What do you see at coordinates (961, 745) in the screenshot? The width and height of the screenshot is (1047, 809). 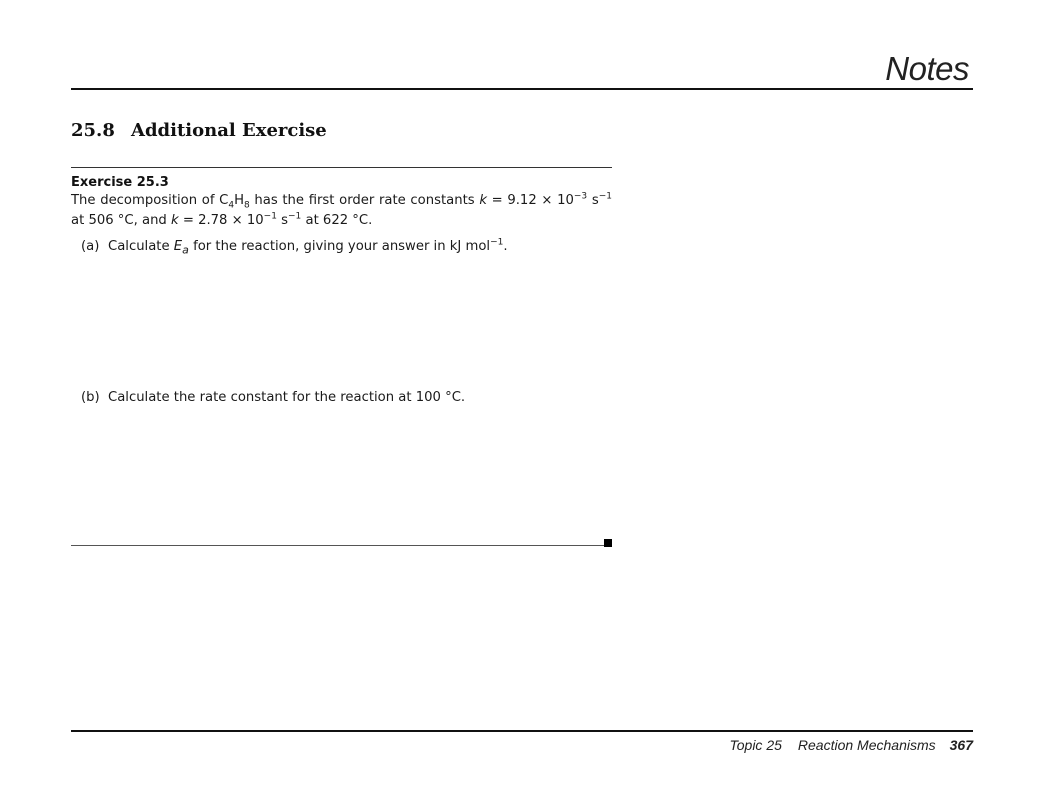 I see `page-number: 367` at bounding box center [961, 745].